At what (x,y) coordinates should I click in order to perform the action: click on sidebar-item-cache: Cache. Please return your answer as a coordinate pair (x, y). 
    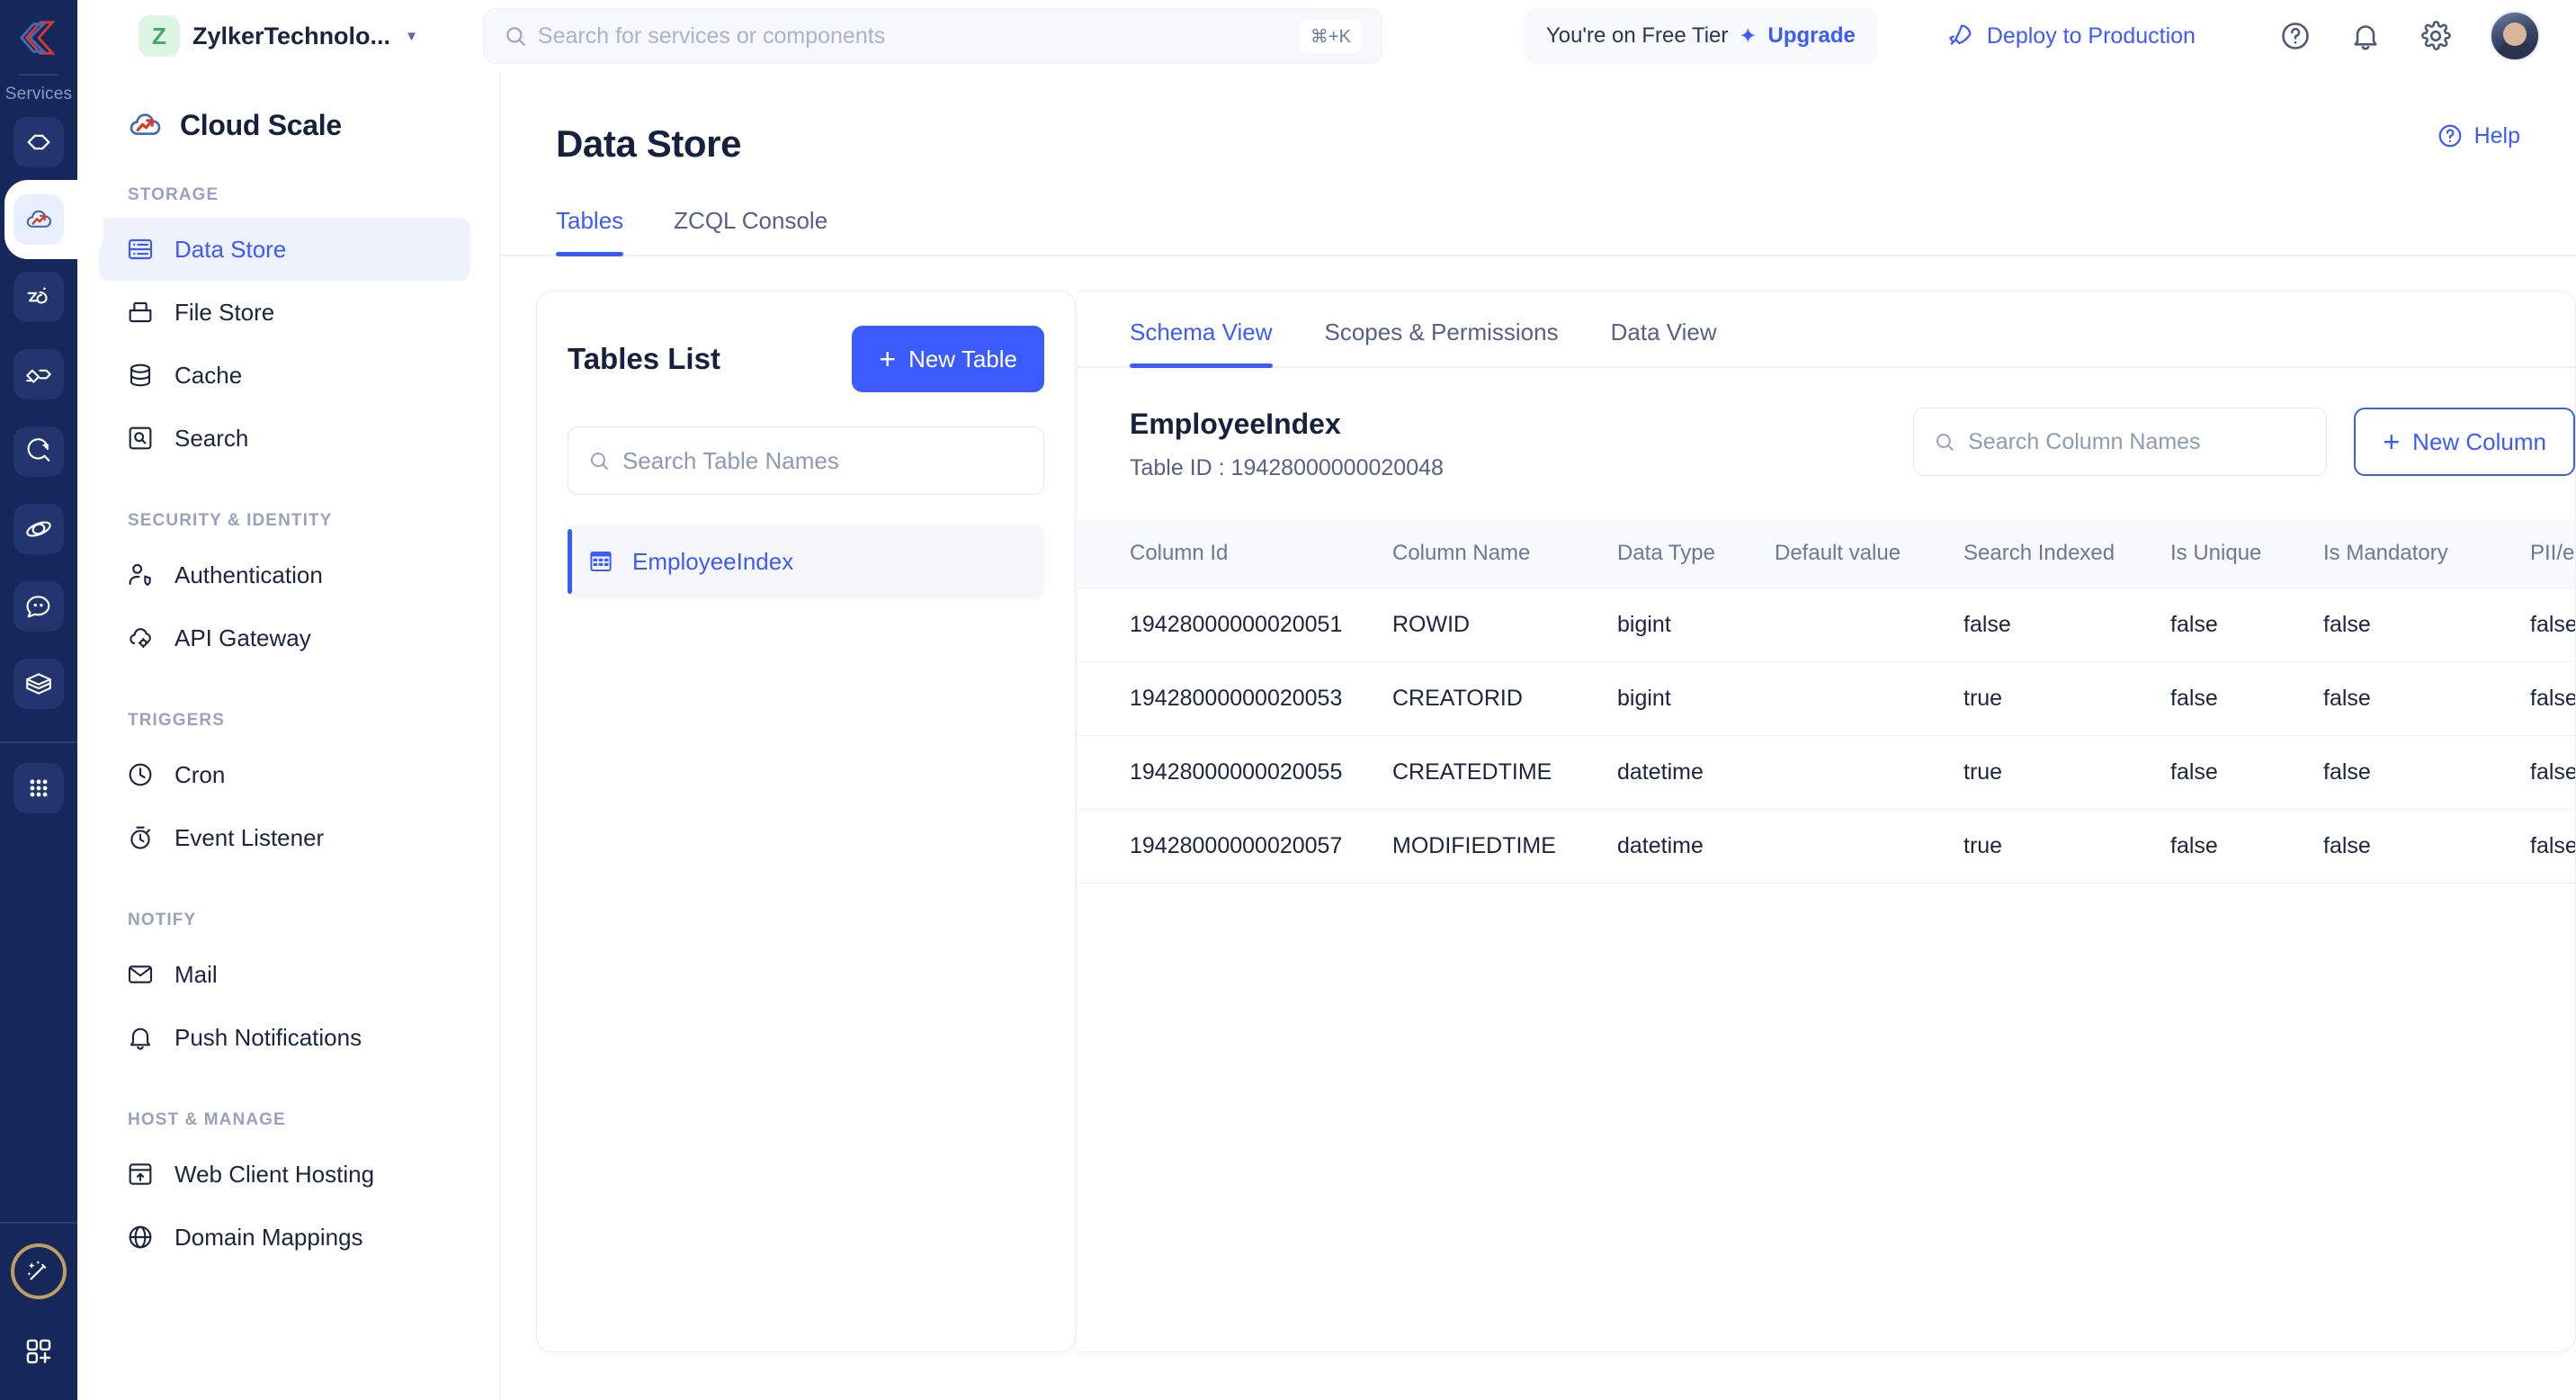
    Looking at the image, I should click on (284, 375).